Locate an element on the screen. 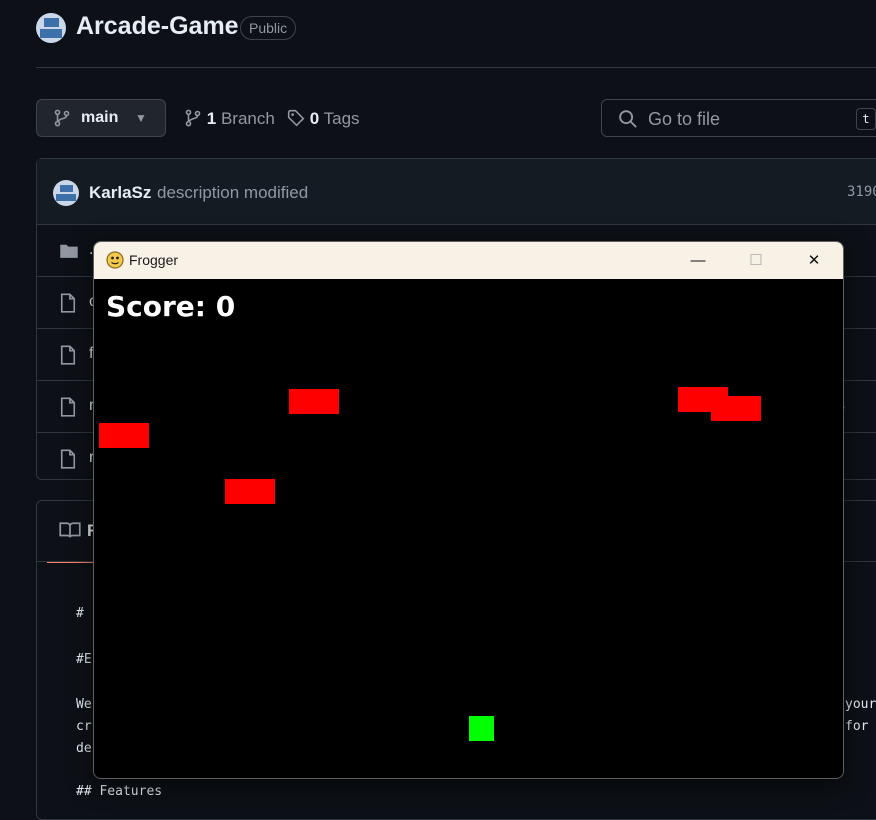 This screenshot has width=876, height=820. minimize-icon: — is located at coordinates (698, 260).